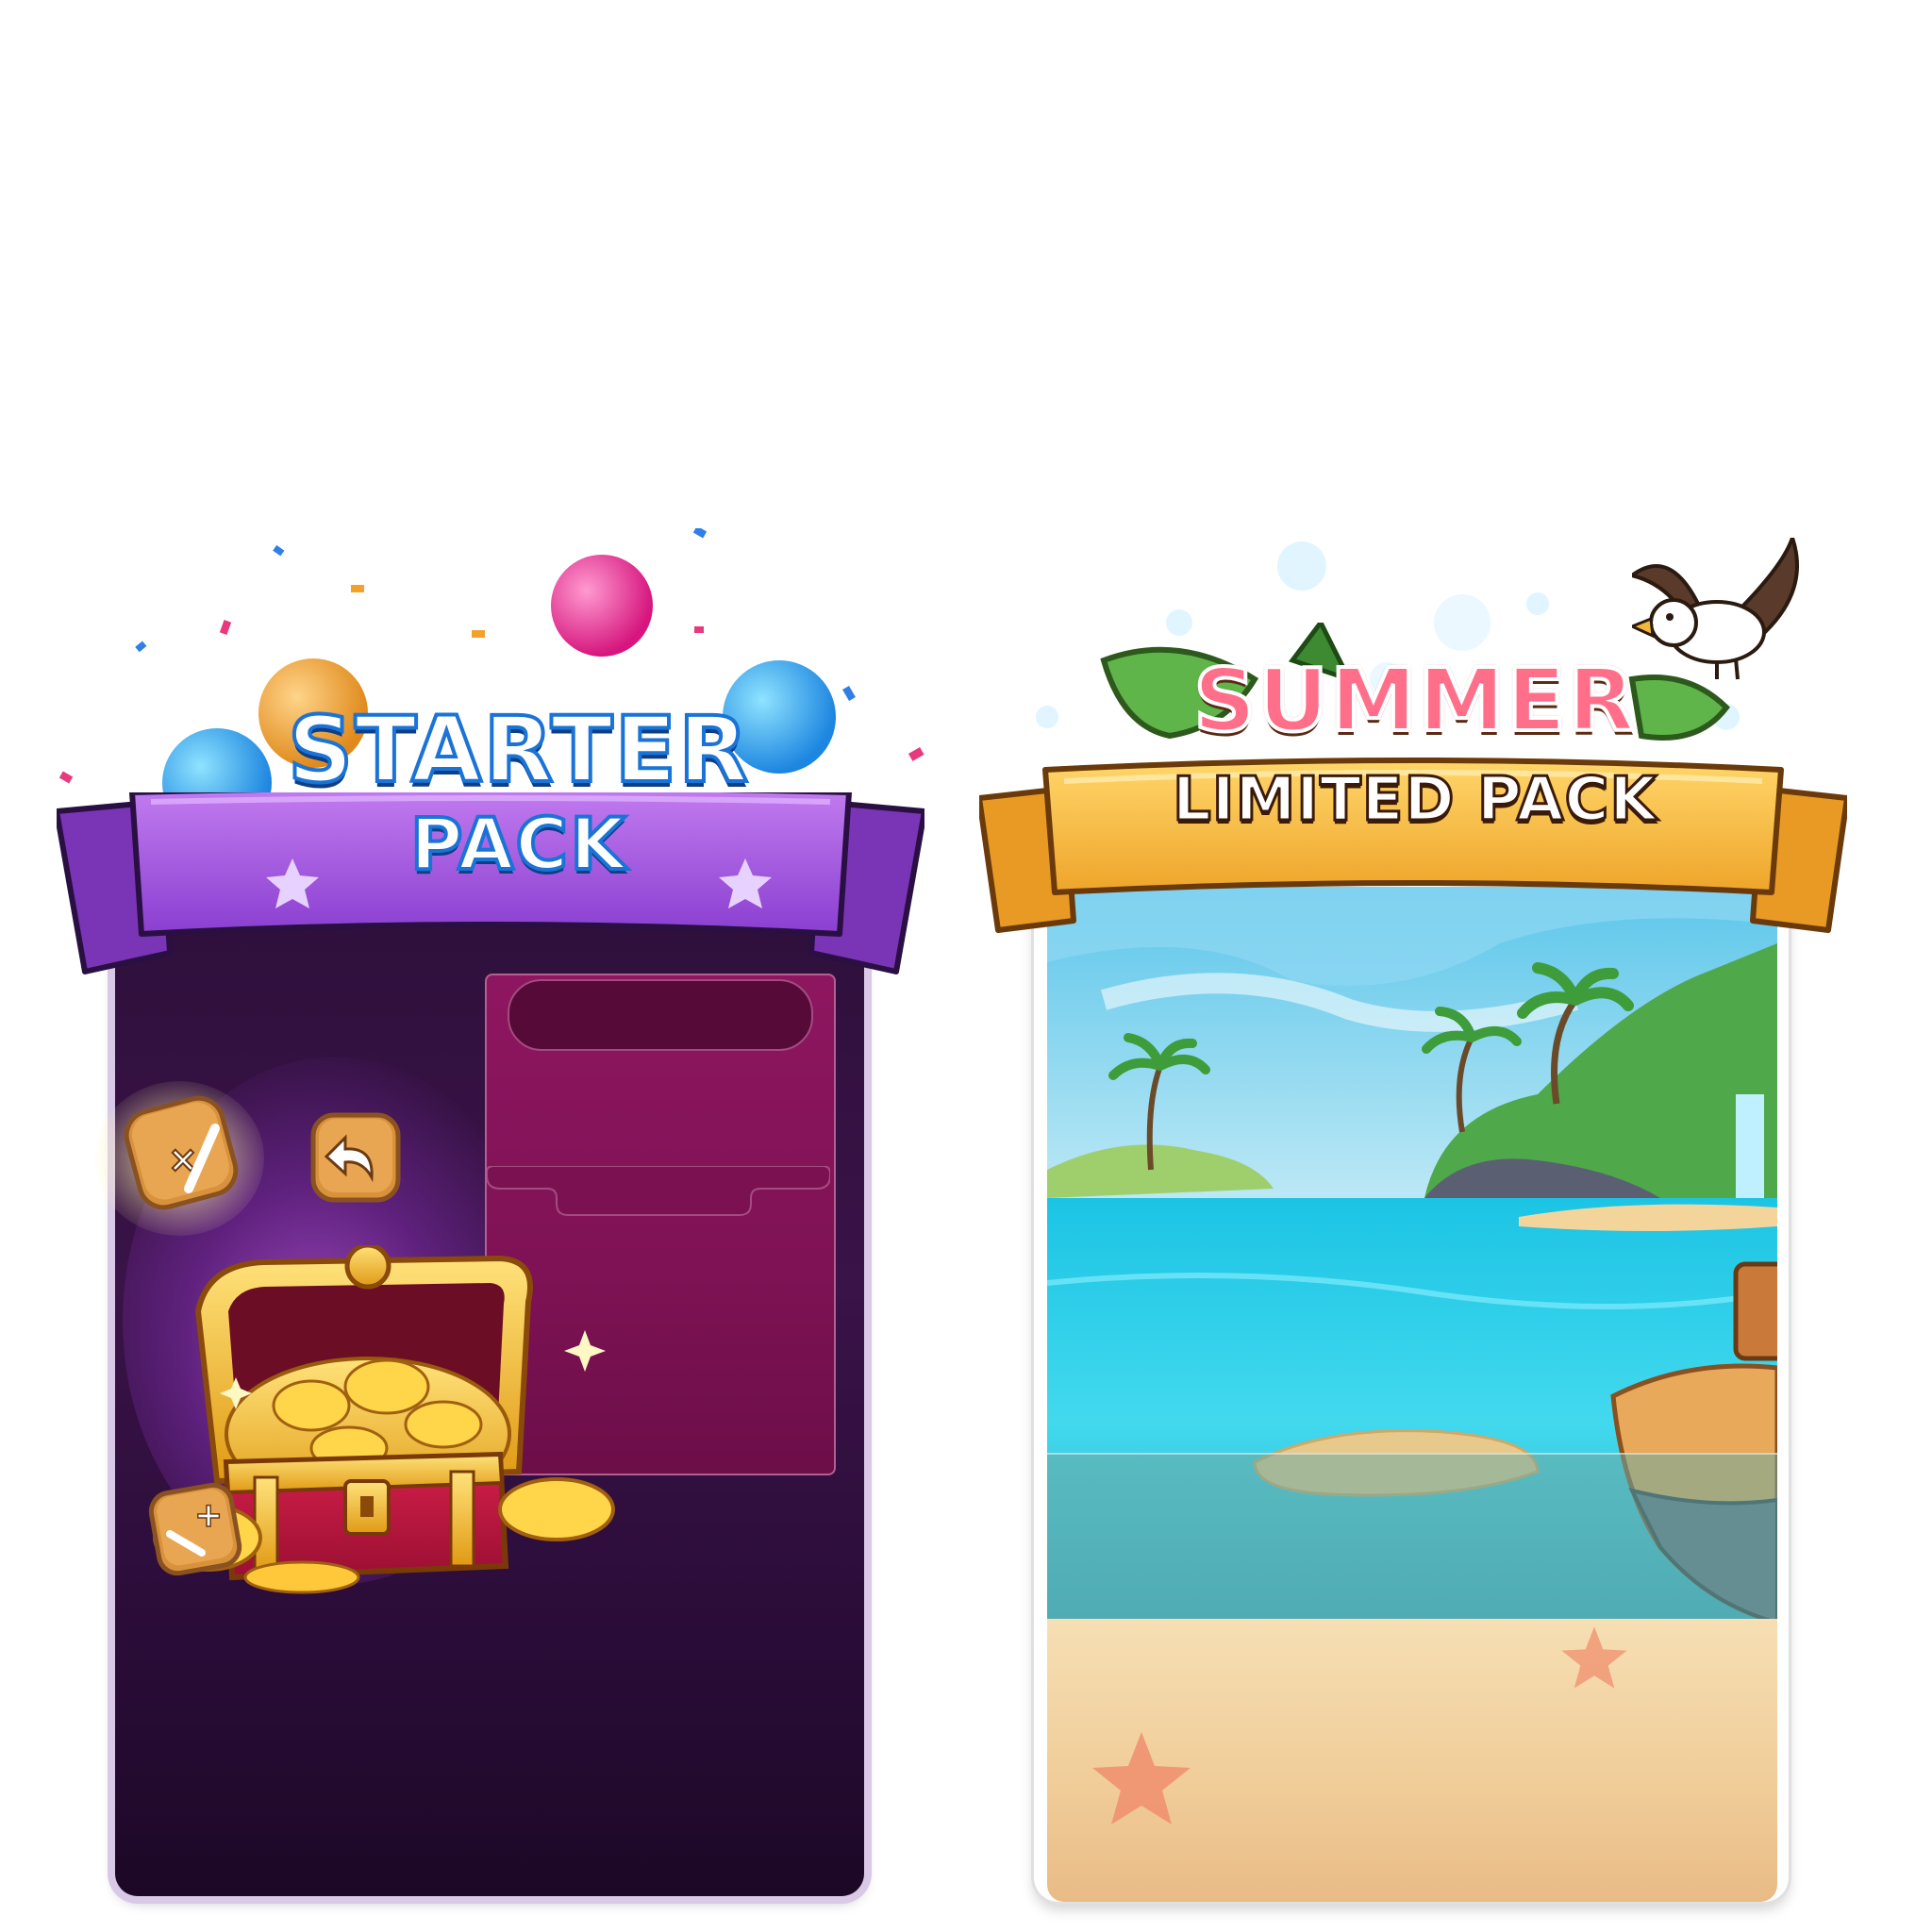 The height and width of the screenshot is (1932, 1932). What do you see at coordinates (518, 844) in the screenshot?
I see `starter-title-line2: PACK` at bounding box center [518, 844].